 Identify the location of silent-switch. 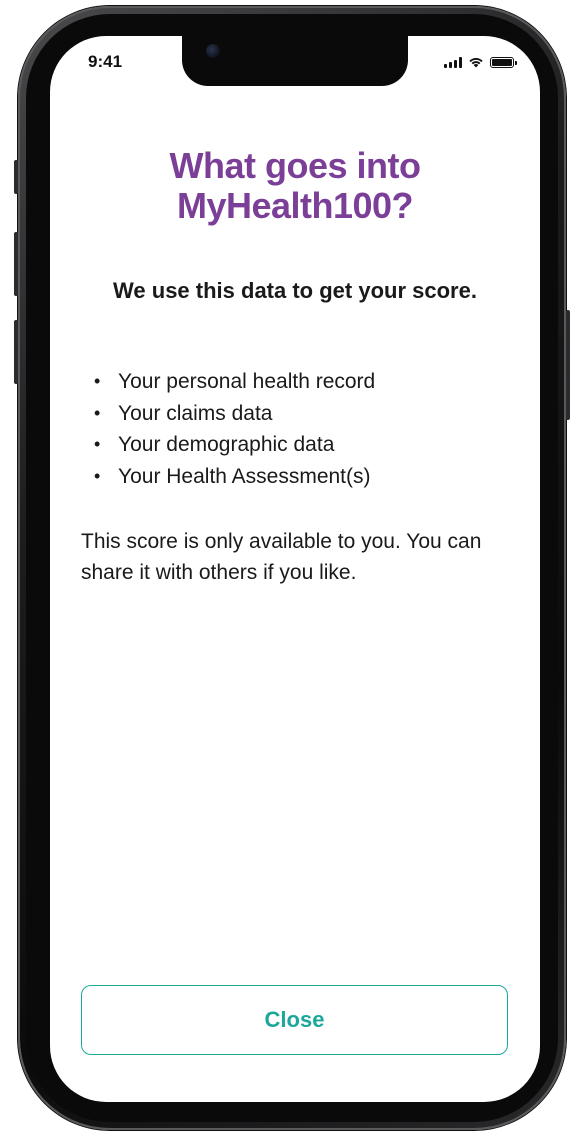
(16, 177).